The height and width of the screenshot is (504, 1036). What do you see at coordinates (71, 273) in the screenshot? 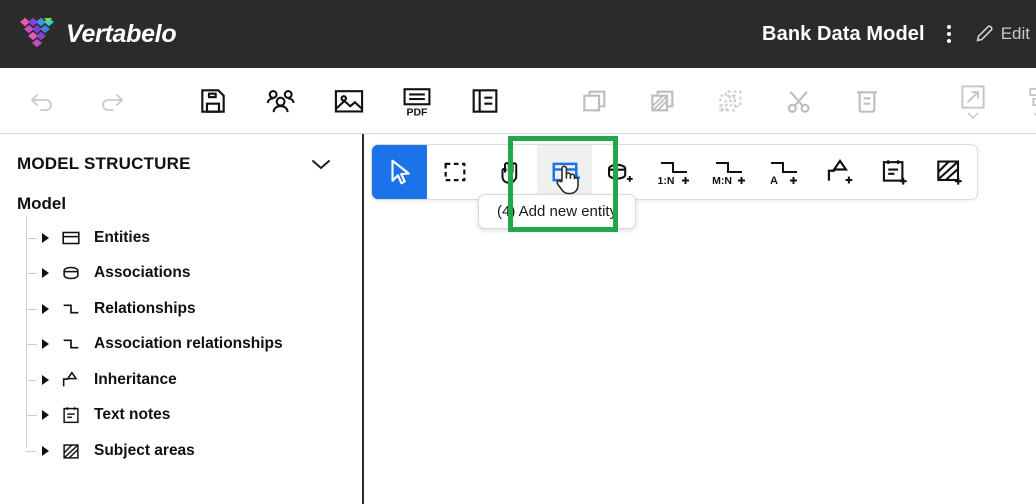
I see `association-icon` at bounding box center [71, 273].